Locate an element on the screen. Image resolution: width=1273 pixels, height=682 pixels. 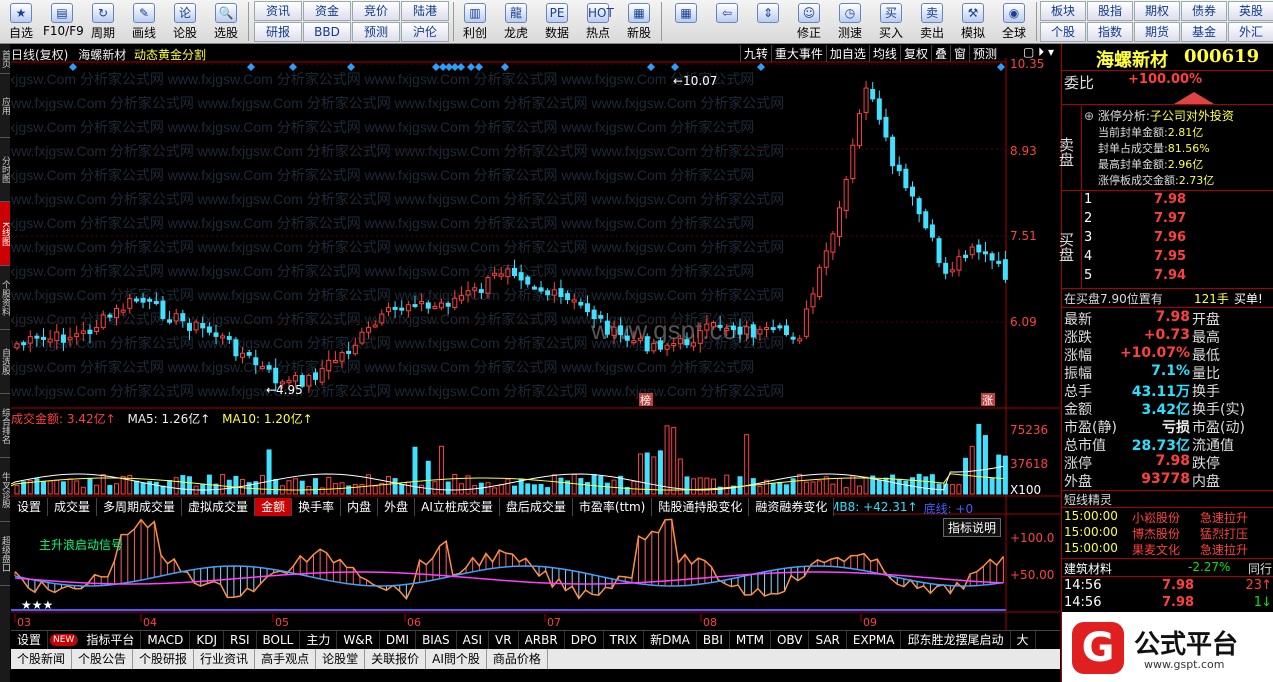
left-tab-2: 分时图 is located at coordinates (5, 170).